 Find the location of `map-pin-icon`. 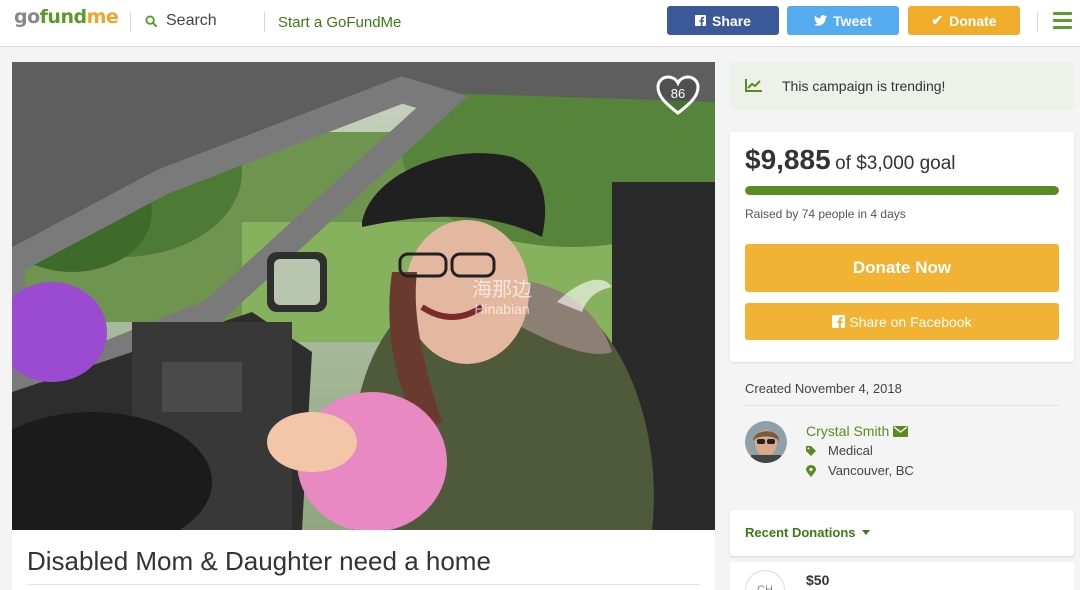

map-pin-icon is located at coordinates (811, 470).